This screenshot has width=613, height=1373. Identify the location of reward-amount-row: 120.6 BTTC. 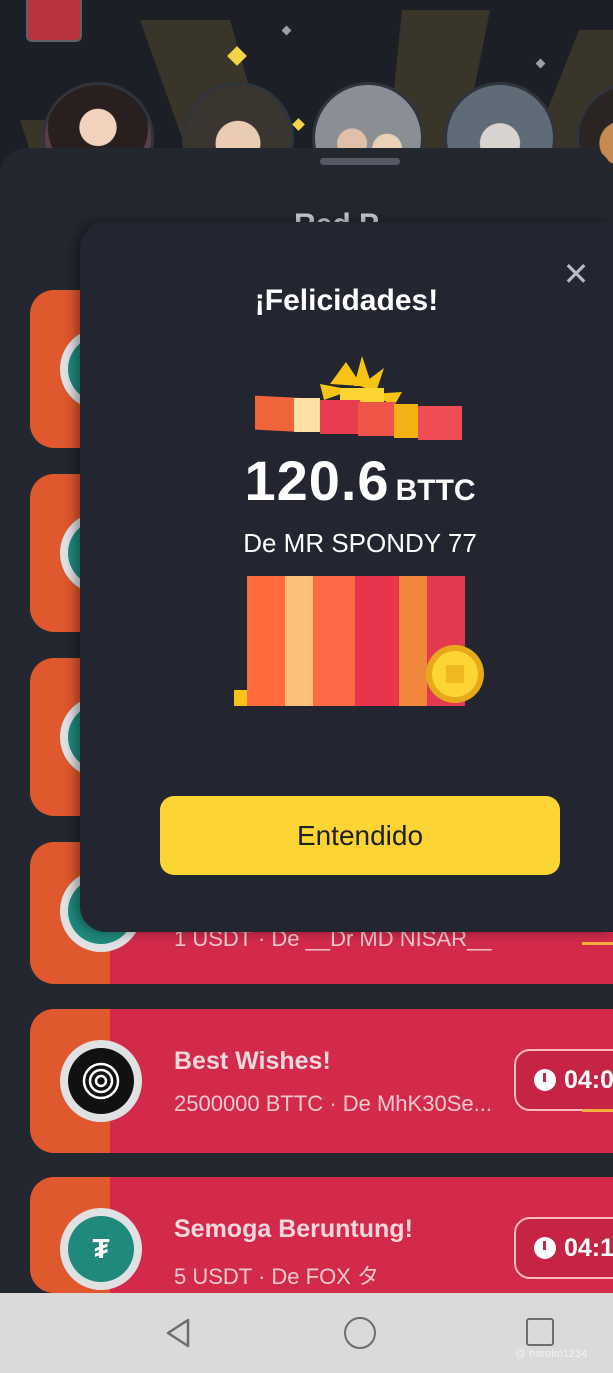
(346, 480).